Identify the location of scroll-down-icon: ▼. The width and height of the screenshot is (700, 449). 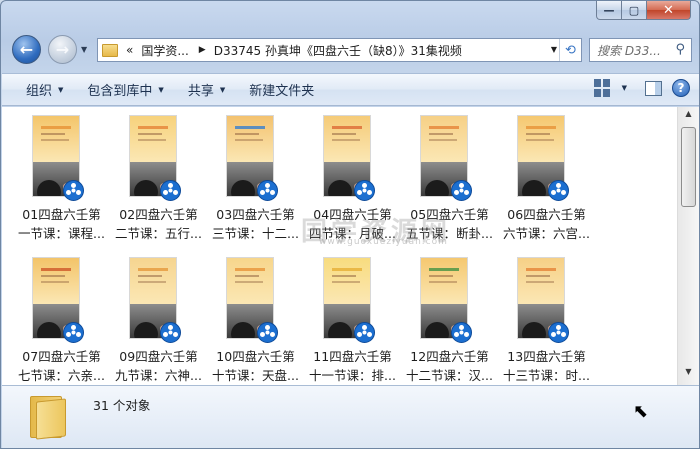
(688, 375).